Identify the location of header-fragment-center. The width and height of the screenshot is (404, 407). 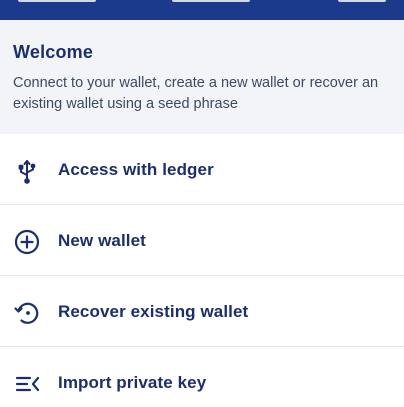
(211, 1).